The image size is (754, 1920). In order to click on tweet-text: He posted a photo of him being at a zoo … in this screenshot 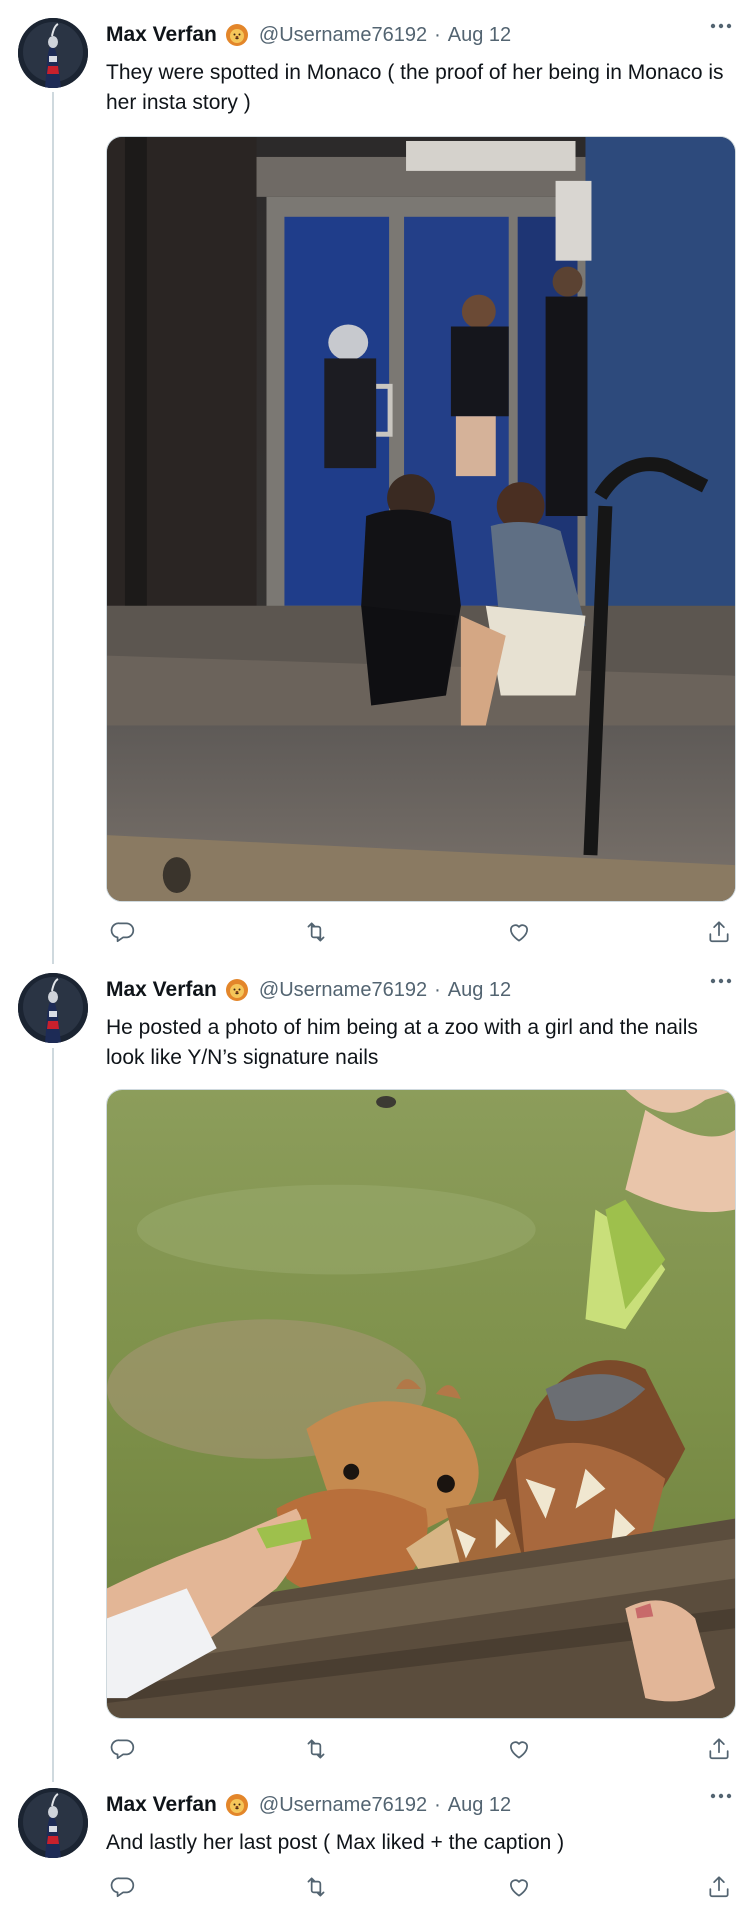, I will do `click(402, 1042)`.